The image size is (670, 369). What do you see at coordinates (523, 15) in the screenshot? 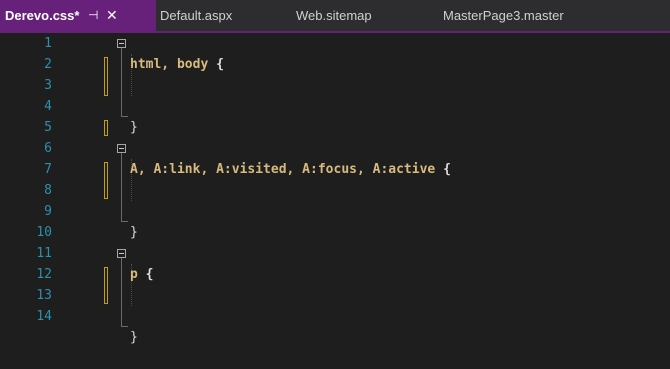
I see `tab-masterpage3-master: MasterPage3.master` at bounding box center [523, 15].